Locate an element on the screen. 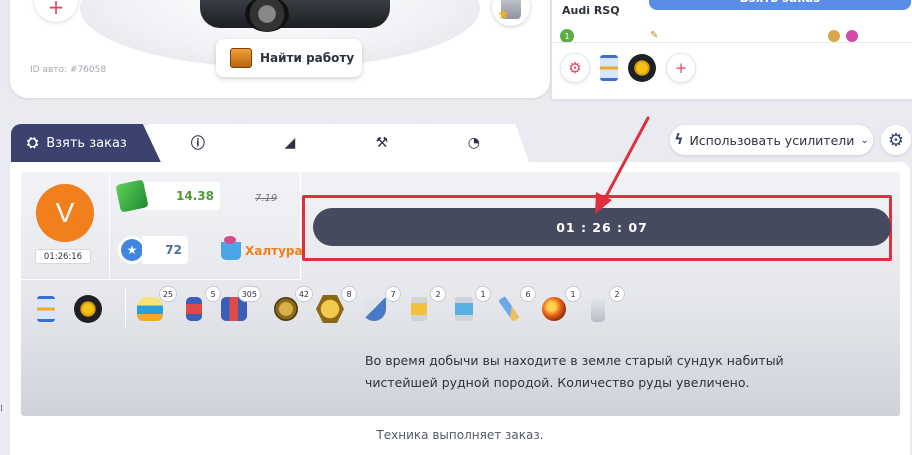 This screenshot has width=912, height=455. inventory-item: 42 is located at coordinates (292, 305).